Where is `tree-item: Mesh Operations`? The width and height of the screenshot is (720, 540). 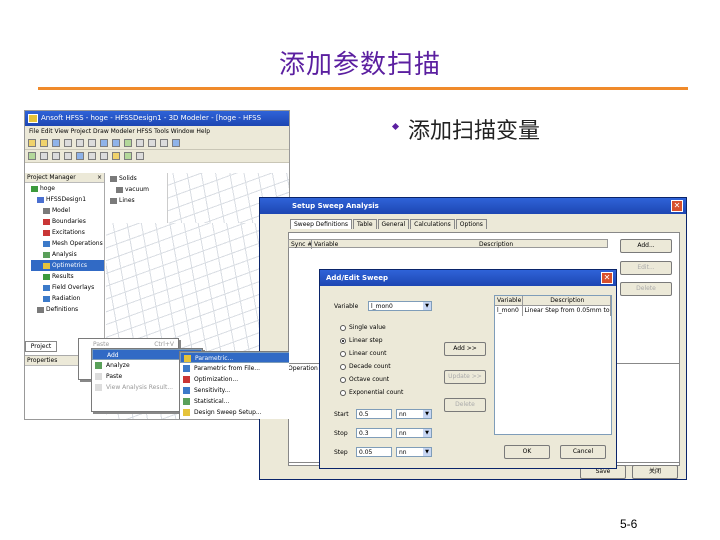
tree-item: Mesh Operations is located at coordinates (67, 243).